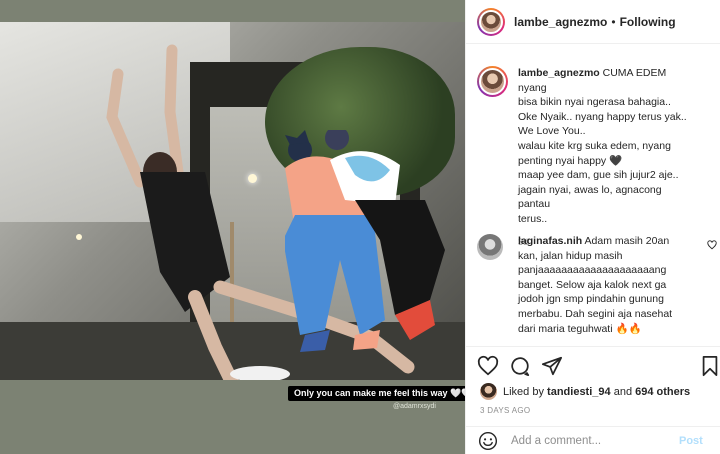 Image resolution: width=720 pixels, height=454 pixels. Describe the element at coordinates (491, 21) in the screenshot. I see `author-avatar` at that location.